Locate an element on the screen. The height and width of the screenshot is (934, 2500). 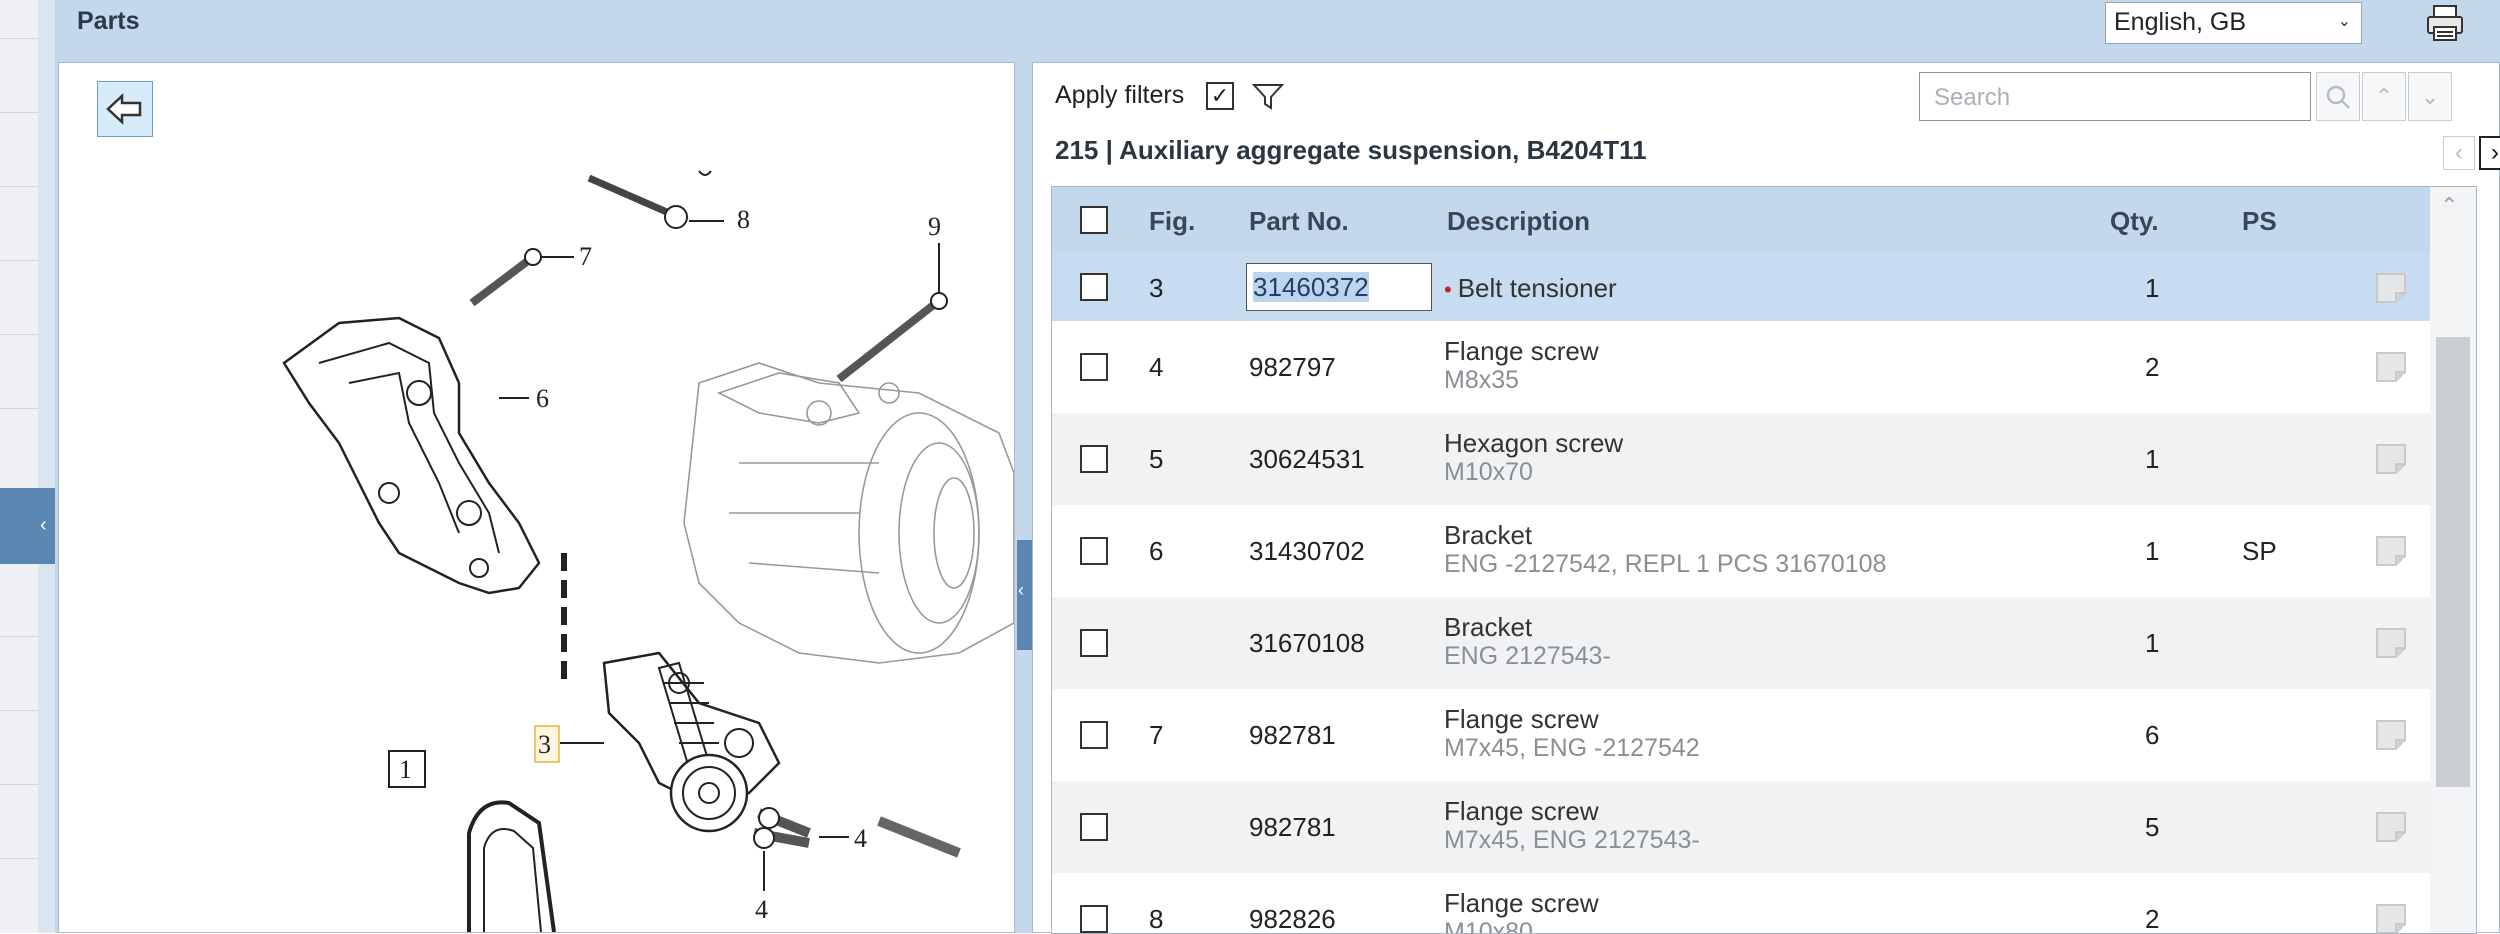
callout-7: 7 is located at coordinates (585, 256).